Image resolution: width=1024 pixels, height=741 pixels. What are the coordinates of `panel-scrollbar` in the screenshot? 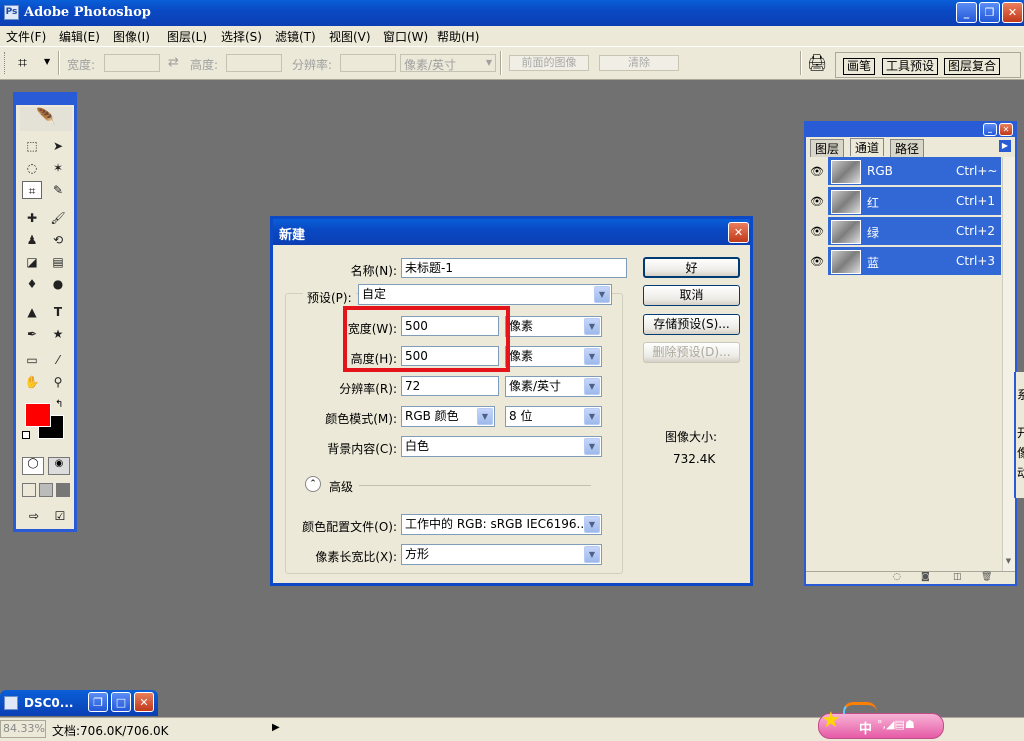 It's located at (1008, 364).